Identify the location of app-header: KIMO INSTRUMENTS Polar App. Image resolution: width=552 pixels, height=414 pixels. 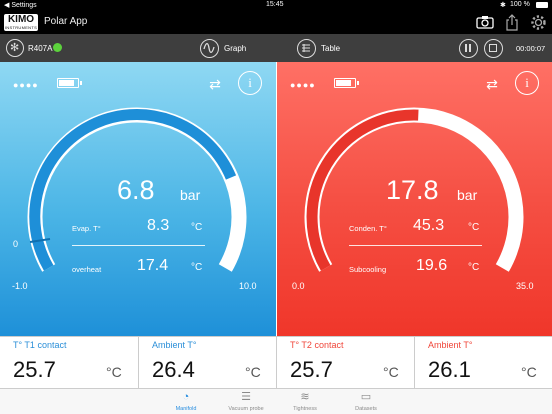
(276, 22).